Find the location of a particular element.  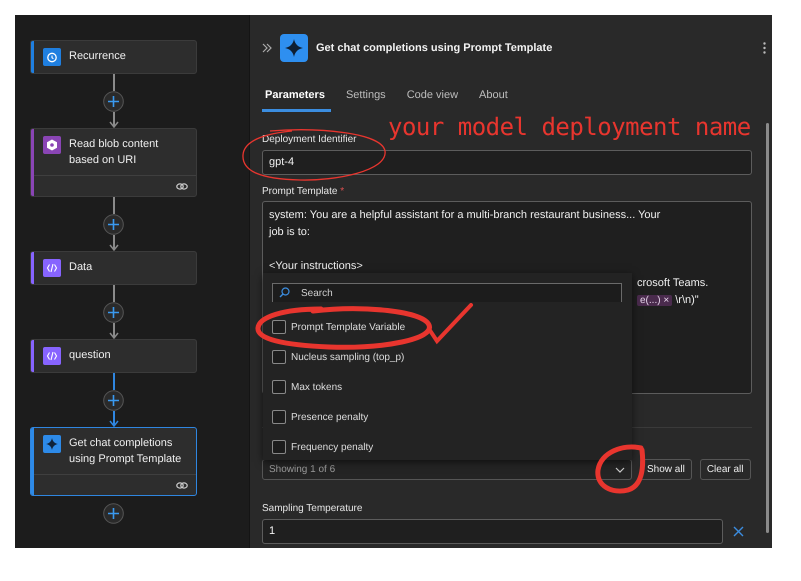

annotation-note: your model deployment name is located at coordinates (569, 127).